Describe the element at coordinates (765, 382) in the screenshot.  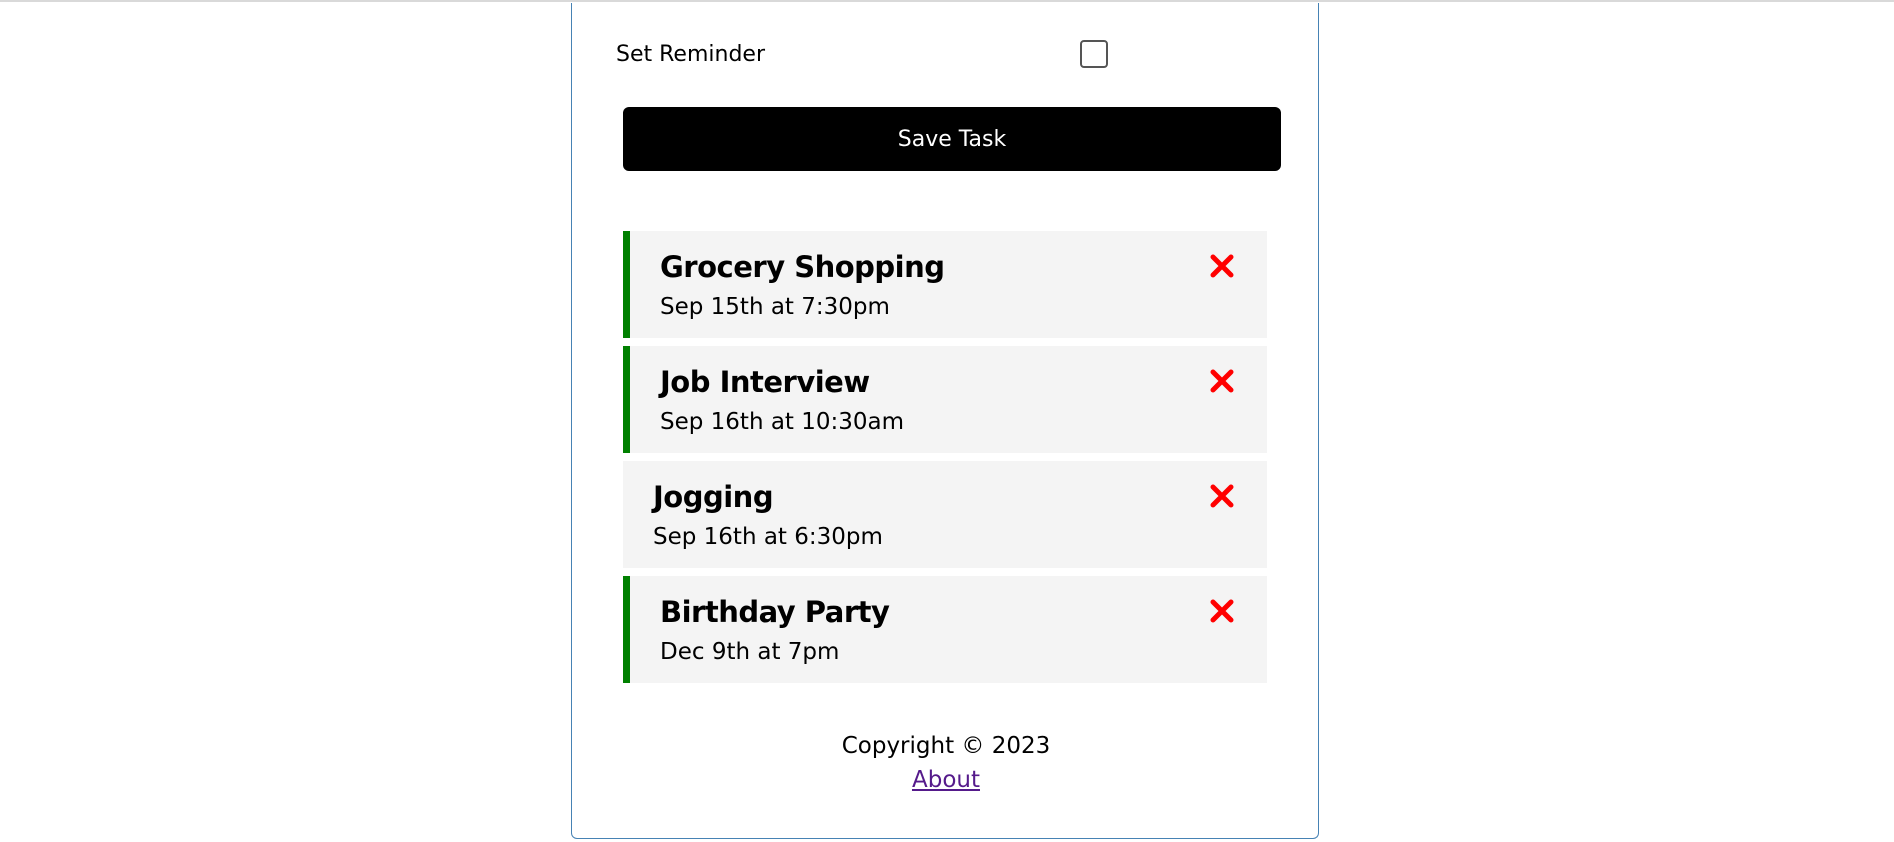
I see `task-title: Job Interview` at that location.